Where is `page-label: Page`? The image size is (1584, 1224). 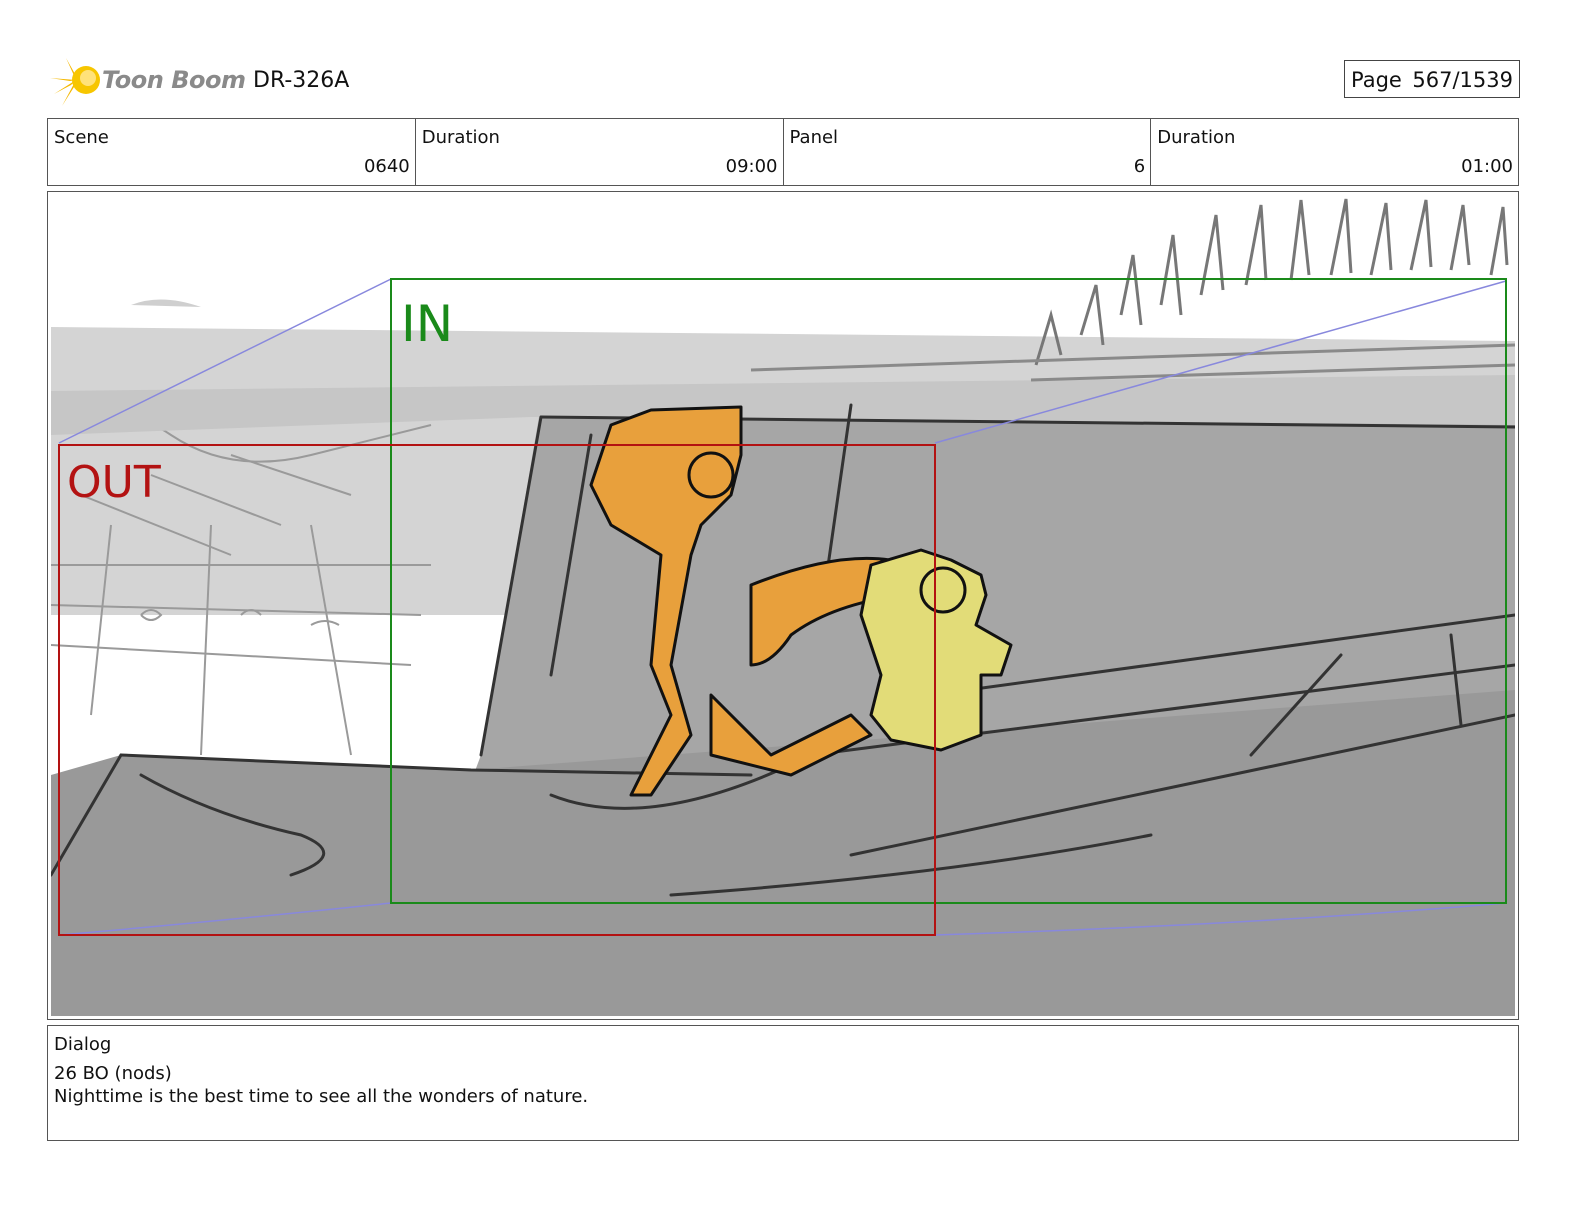 page-label: Page is located at coordinates (1376, 80).